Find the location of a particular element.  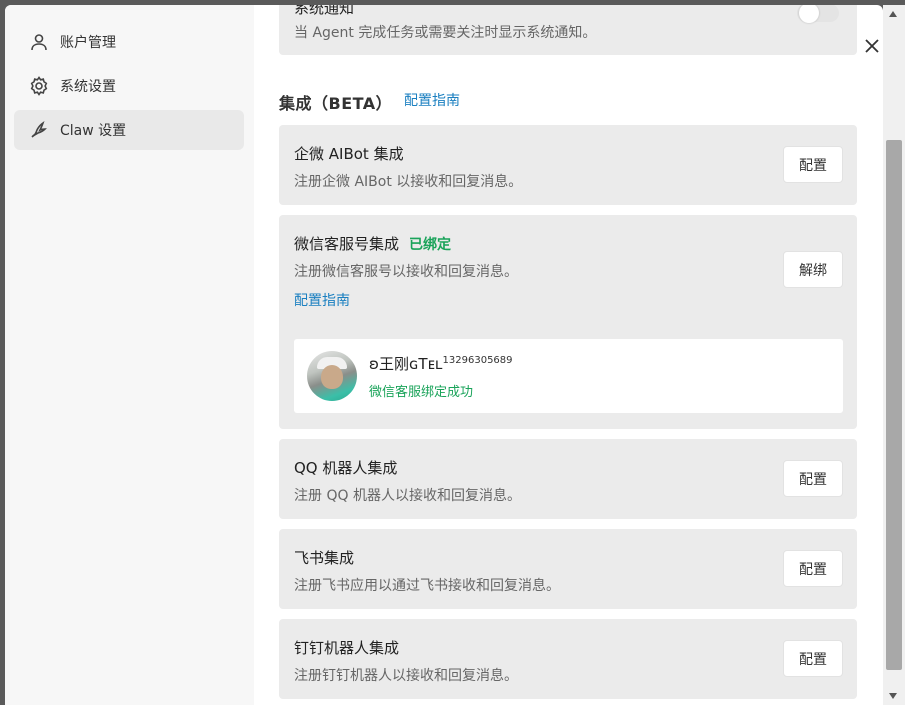

wecom-configure-button: 配置 is located at coordinates (813, 164).